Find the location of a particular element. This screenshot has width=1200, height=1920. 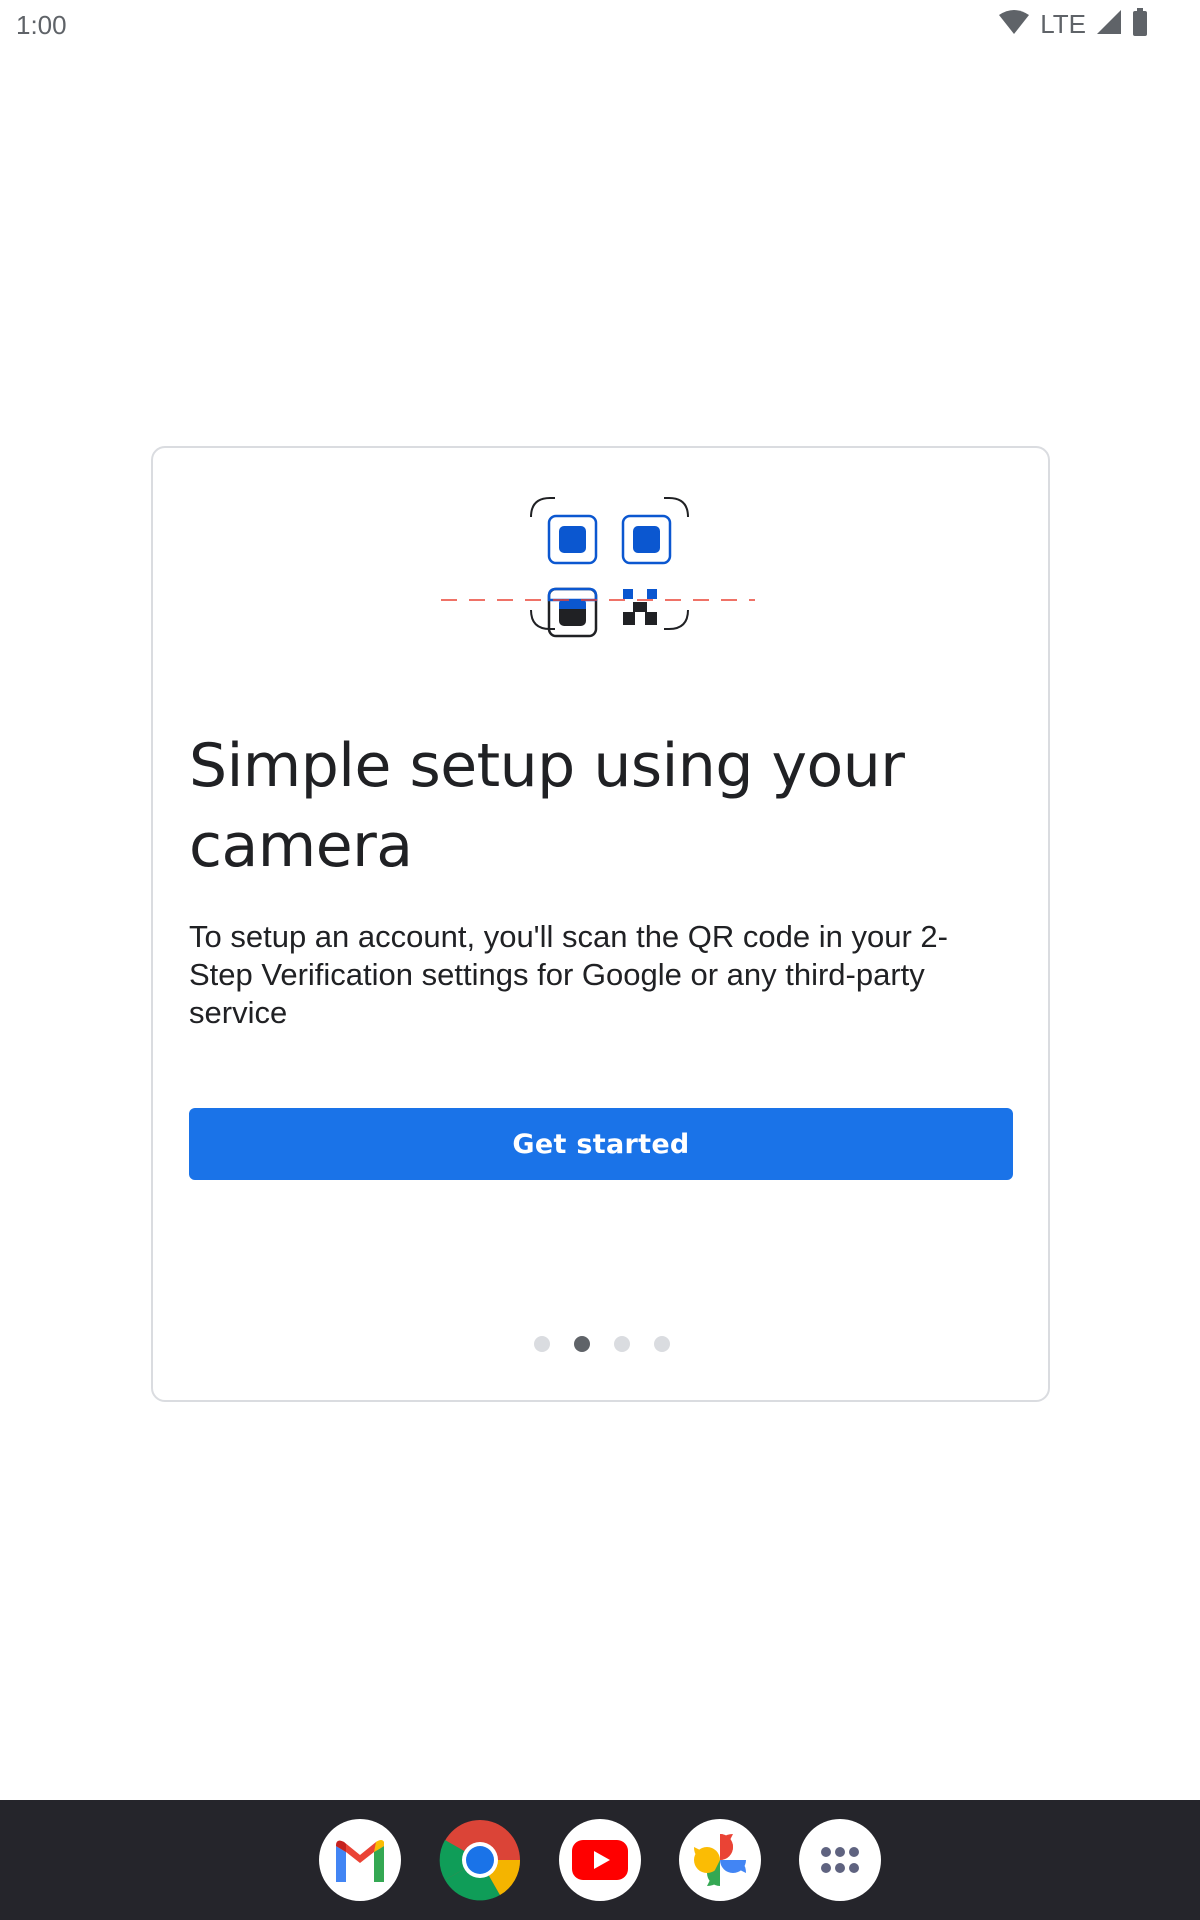

youtube-icon is located at coordinates (600, 1860).